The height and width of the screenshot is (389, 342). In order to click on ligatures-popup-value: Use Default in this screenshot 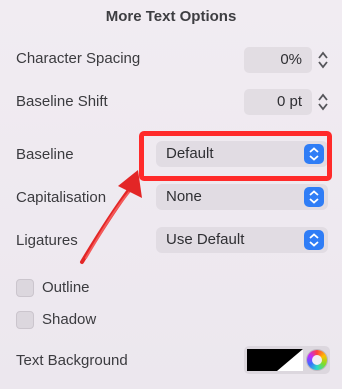, I will do `click(205, 239)`.